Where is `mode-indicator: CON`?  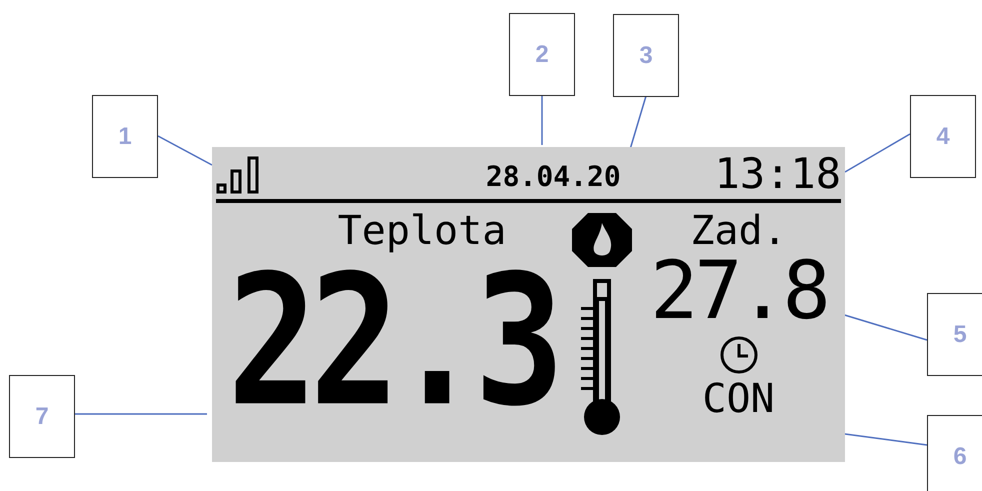 mode-indicator: CON is located at coordinates (738, 399).